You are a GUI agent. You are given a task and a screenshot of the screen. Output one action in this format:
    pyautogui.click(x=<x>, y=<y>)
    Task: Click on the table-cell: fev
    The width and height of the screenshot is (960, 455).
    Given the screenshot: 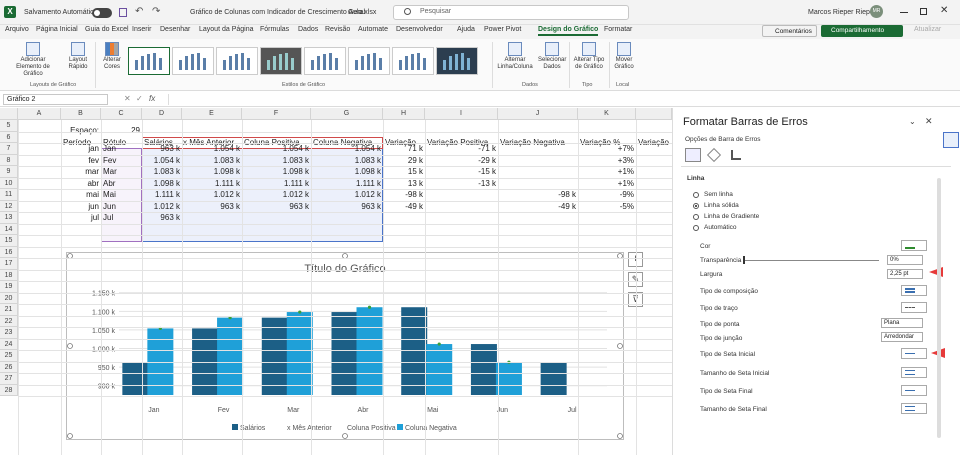 What is the action you would take?
    pyautogui.click(x=81, y=161)
    